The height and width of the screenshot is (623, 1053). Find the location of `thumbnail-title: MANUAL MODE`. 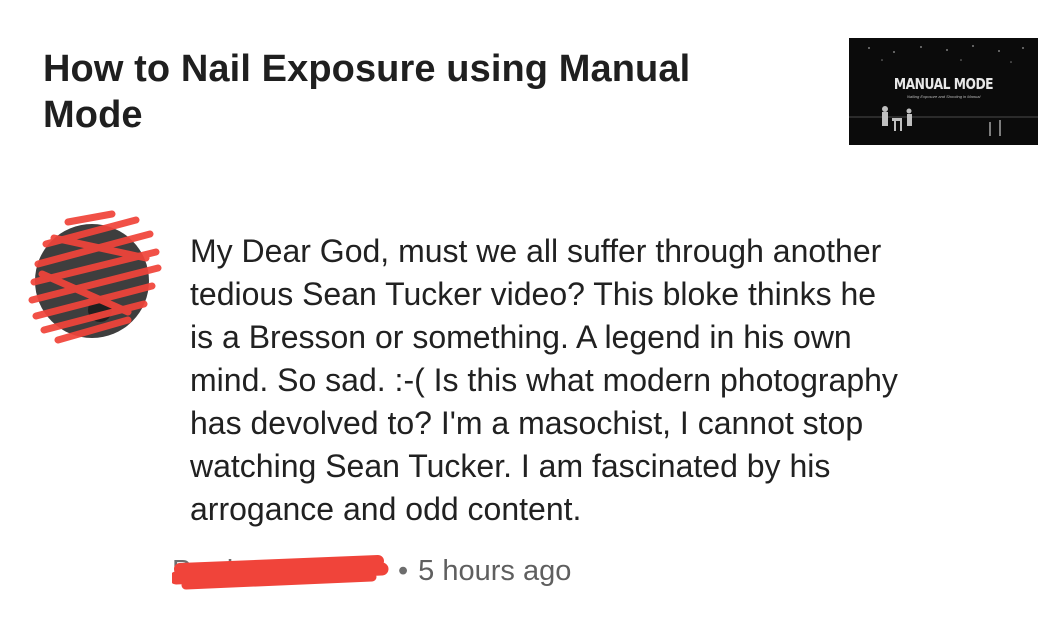

thumbnail-title: MANUAL MODE is located at coordinates (943, 84).